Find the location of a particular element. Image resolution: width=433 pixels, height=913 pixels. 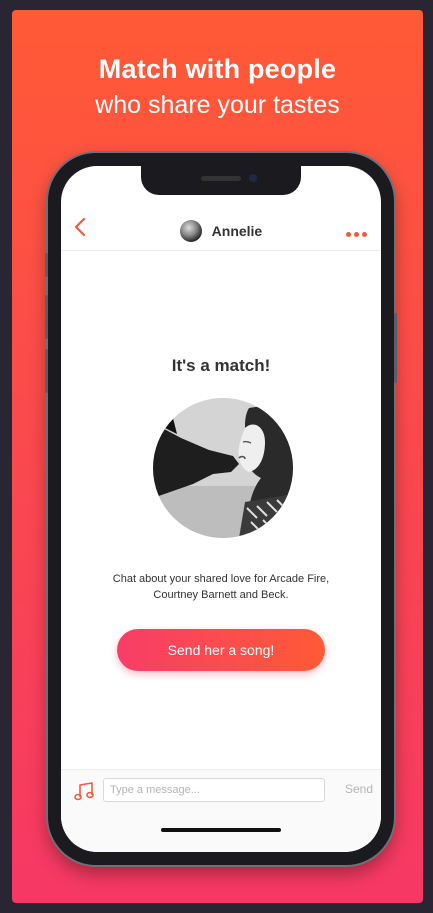

headline-line-2: who share your tastes is located at coordinates (217, 105).